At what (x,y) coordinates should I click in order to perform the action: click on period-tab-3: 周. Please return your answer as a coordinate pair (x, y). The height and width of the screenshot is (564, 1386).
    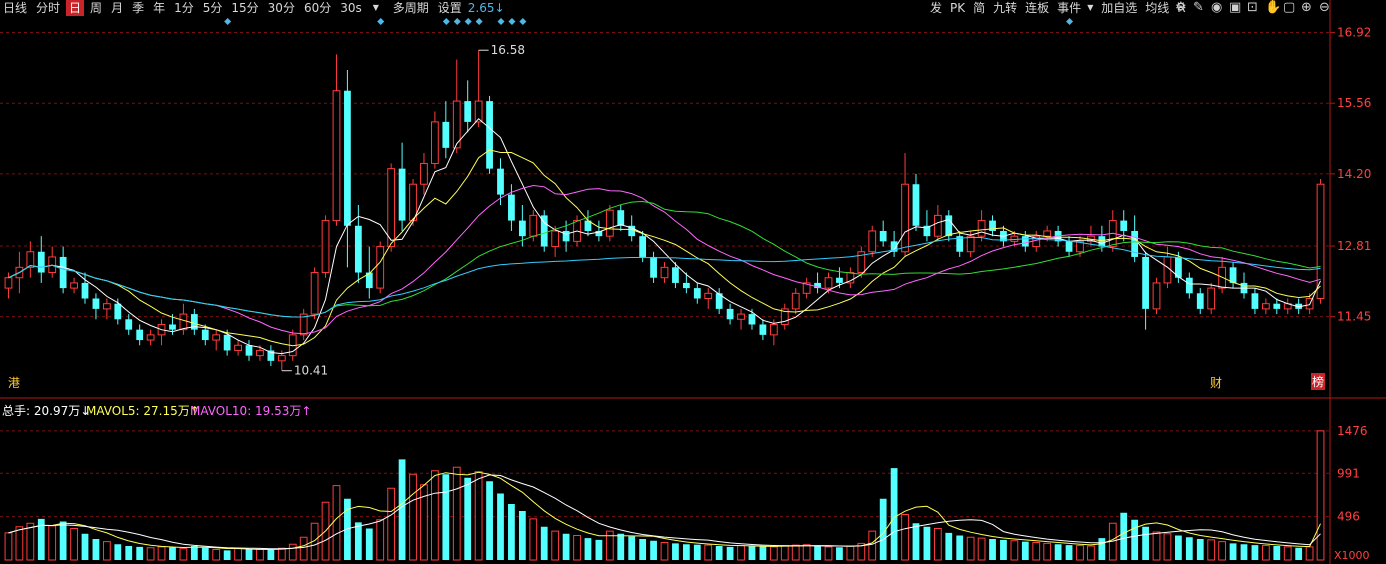
    Looking at the image, I should click on (96, 8).